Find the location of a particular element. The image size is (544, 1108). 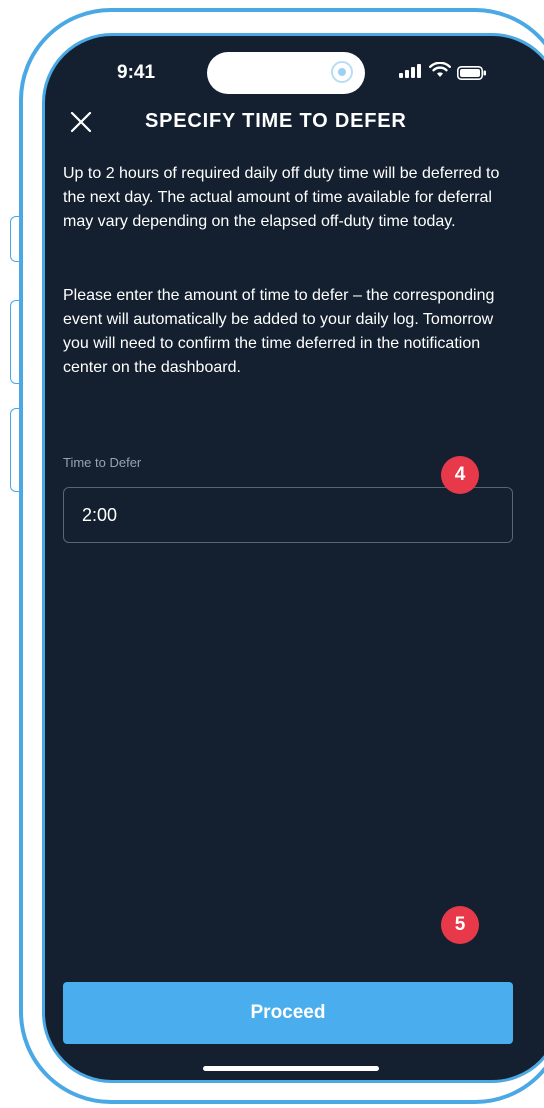

signal-icon is located at coordinates (410, 71).